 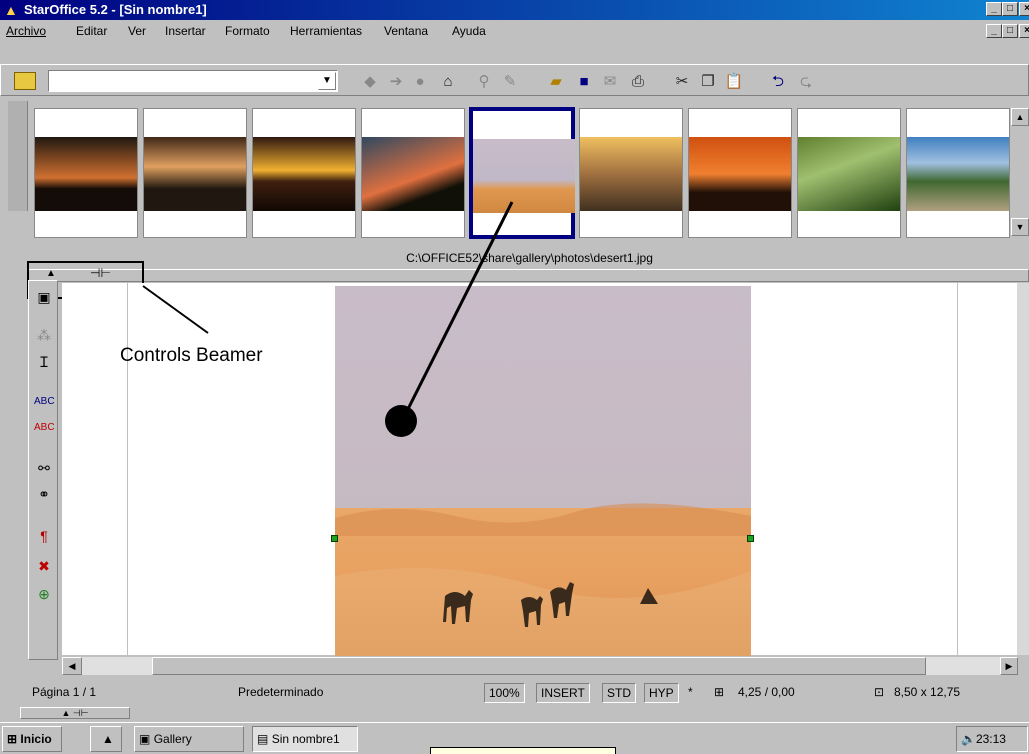 I want to click on start-icon: ⊞, so click(x=12, y=739).